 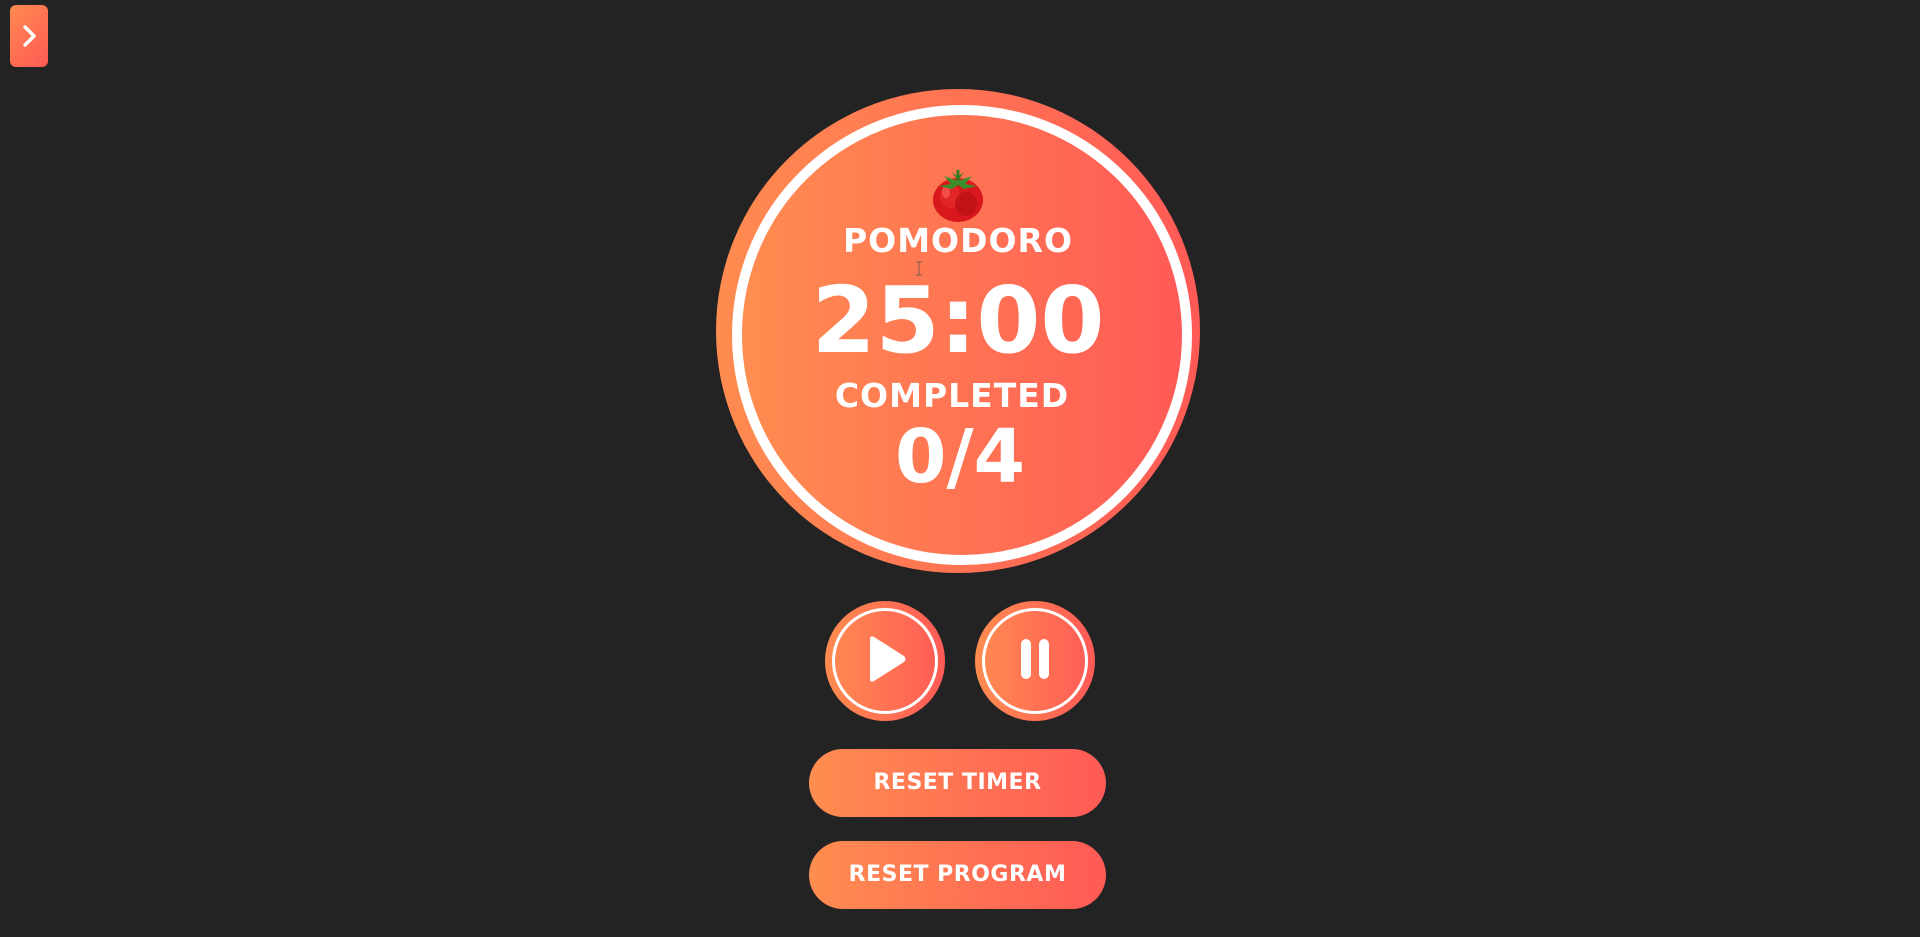 I want to click on timer-countdown: 25:00, so click(x=958, y=320).